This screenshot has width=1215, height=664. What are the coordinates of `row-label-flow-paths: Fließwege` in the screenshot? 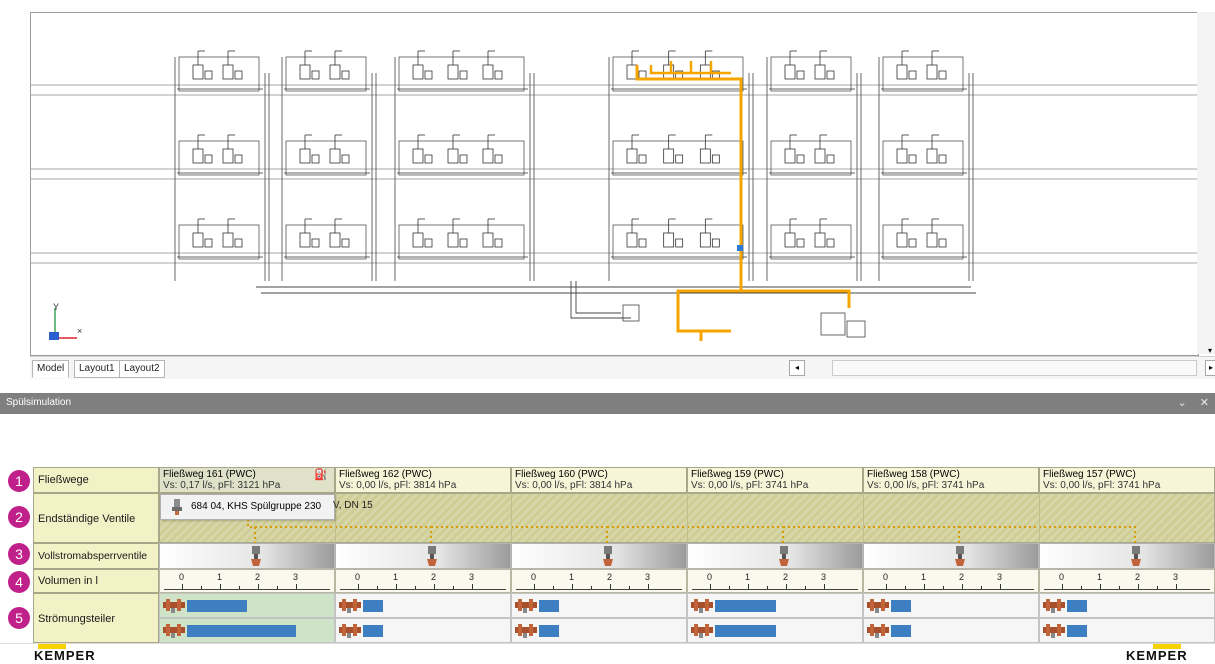 It's located at (96, 480).